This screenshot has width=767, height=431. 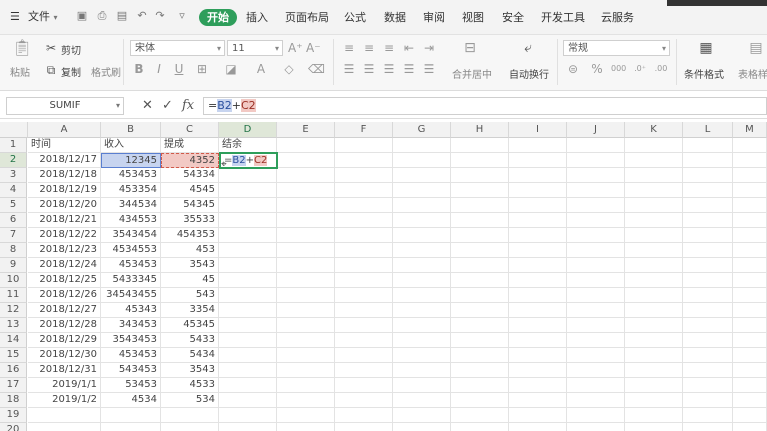 I want to click on row-header: 3, so click(x=13, y=175).